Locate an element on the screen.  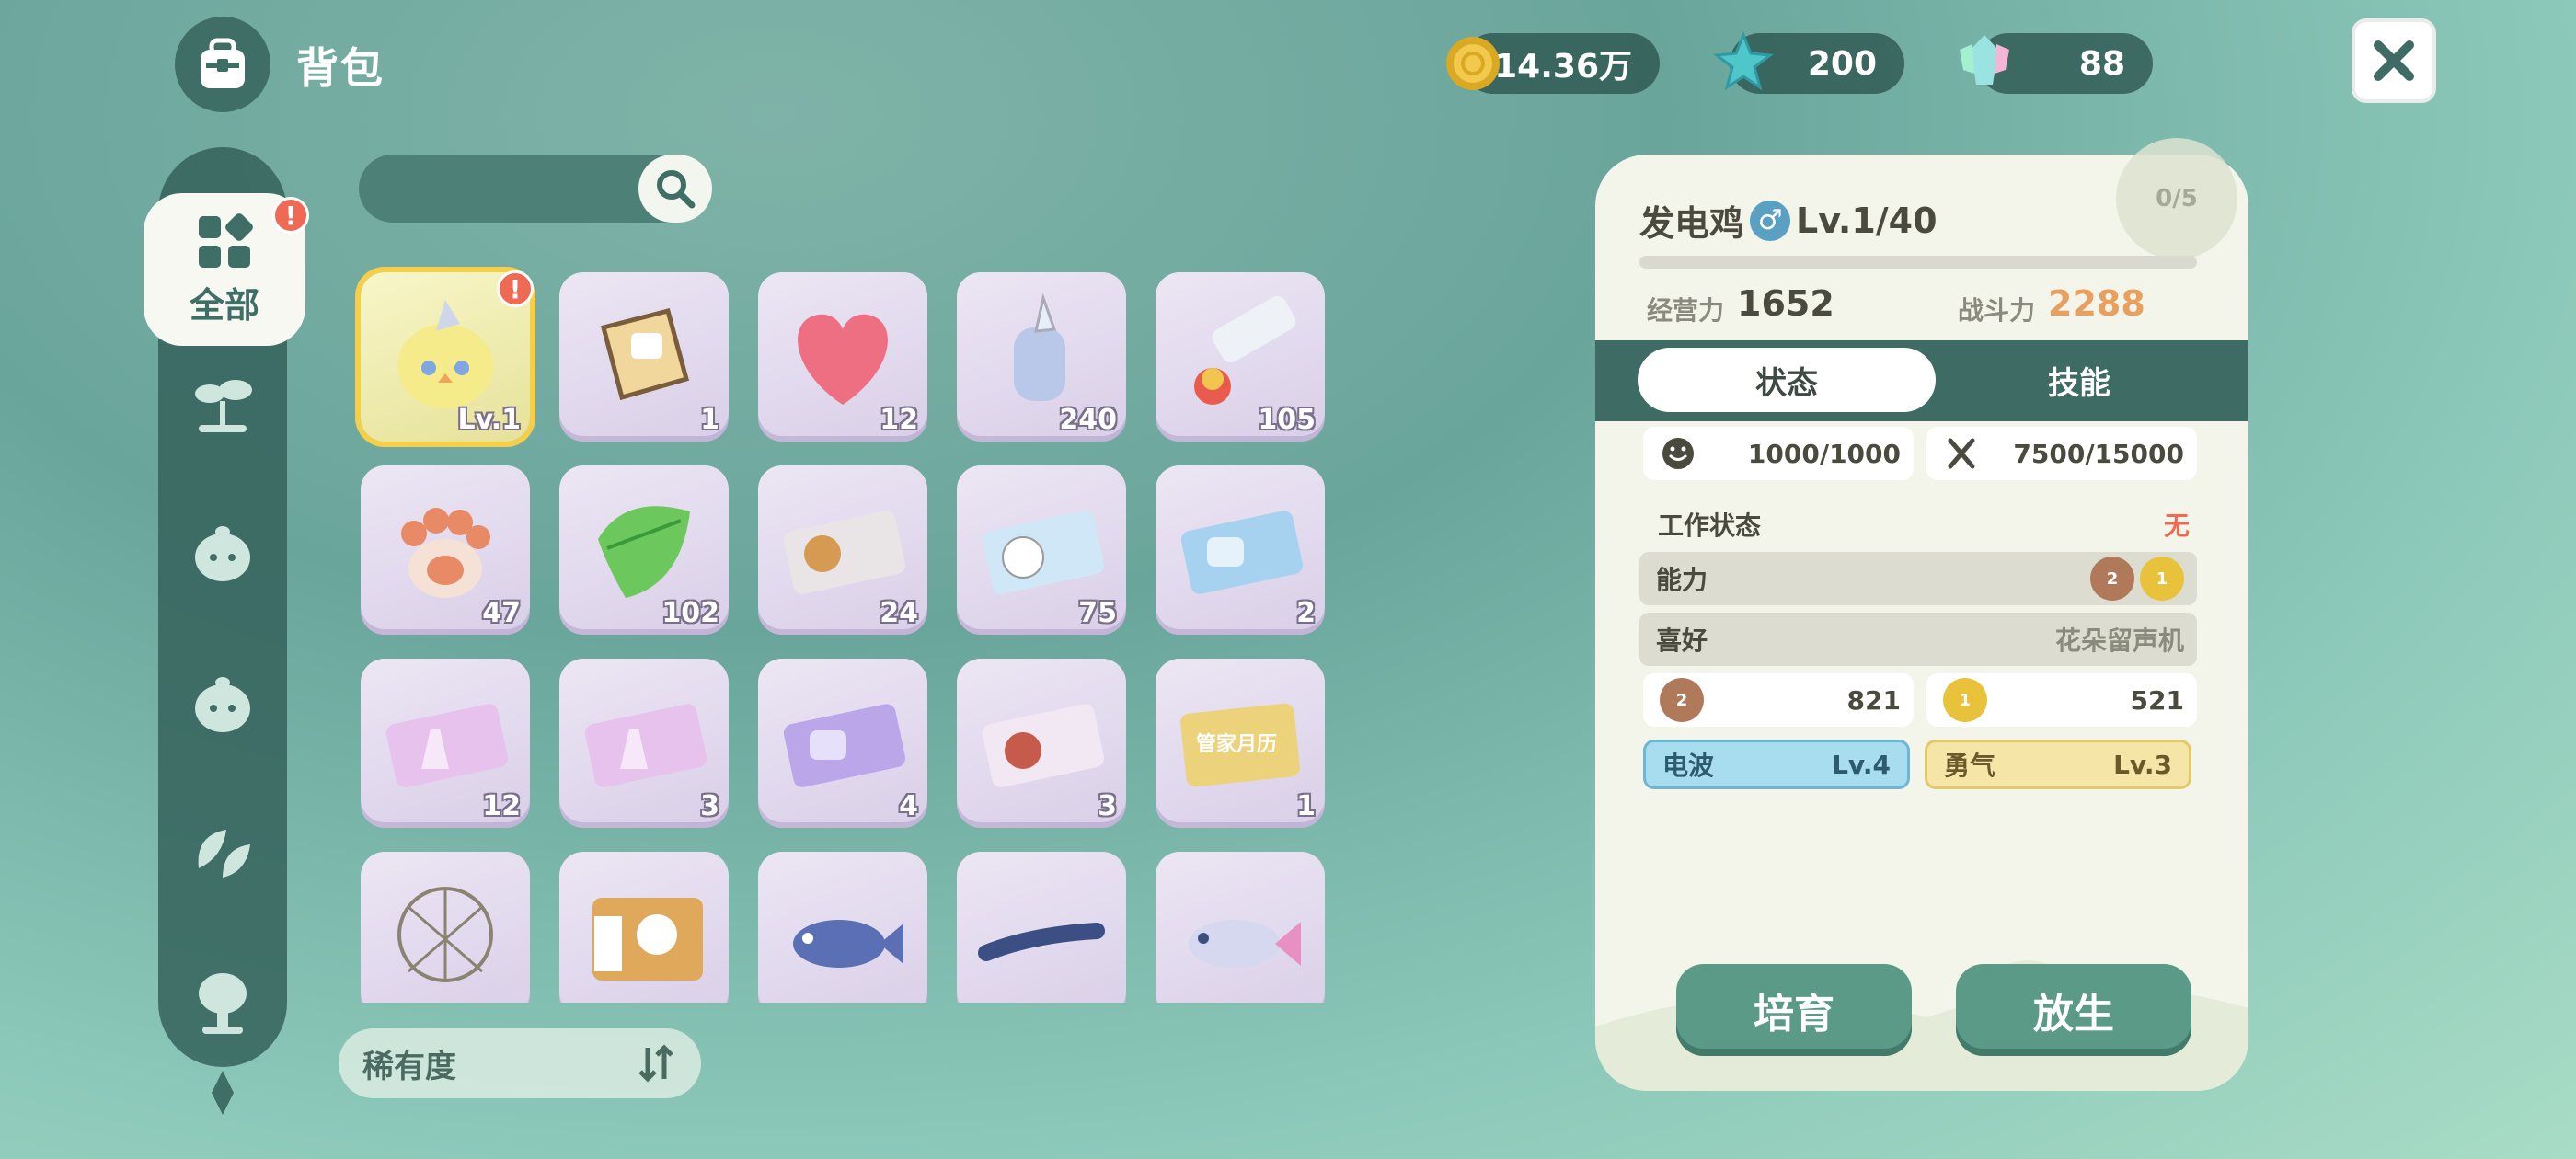
male-icon: ♂ is located at coordinates (1770, 220).